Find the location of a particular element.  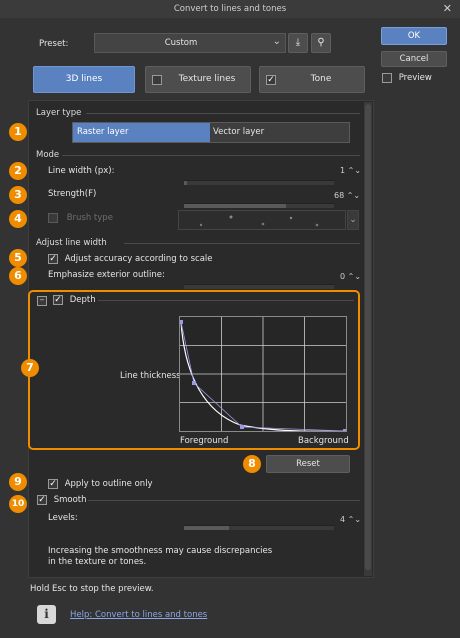

depth-label: Depth is located at coordinates (82, 300).